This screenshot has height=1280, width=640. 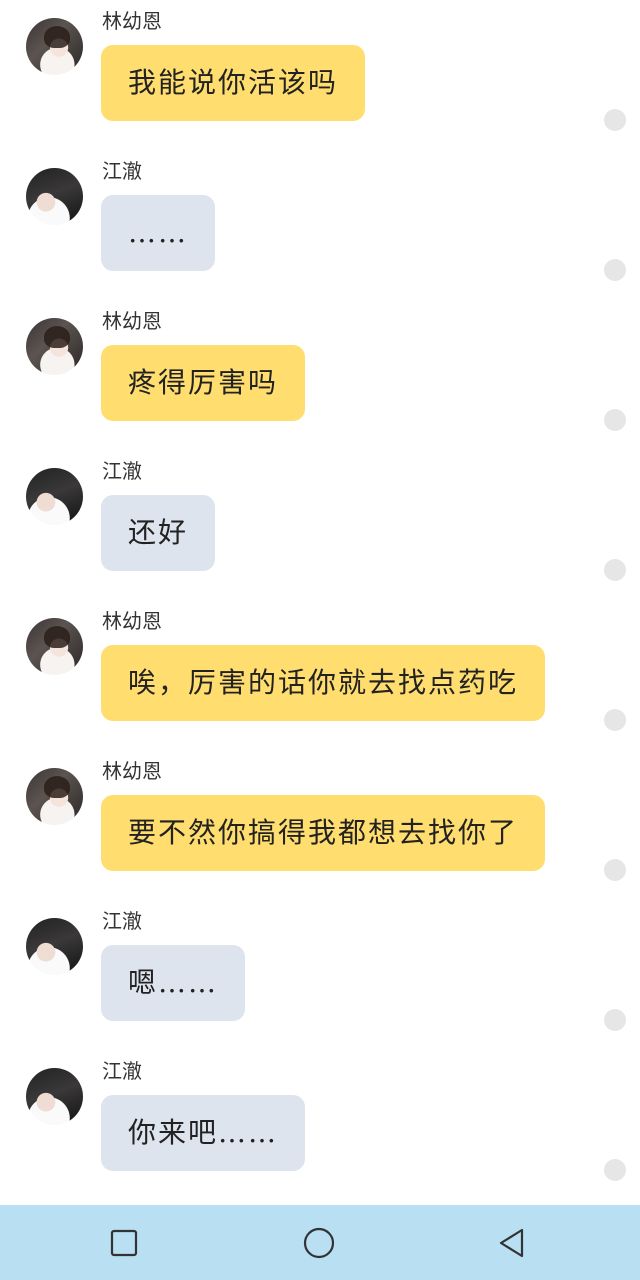 What do you see at coordinates (323, 683) in the screenshot?
I see `message-bubble: 唉，厉害的话你就去找点药吃` at bounding box center [323, 683].